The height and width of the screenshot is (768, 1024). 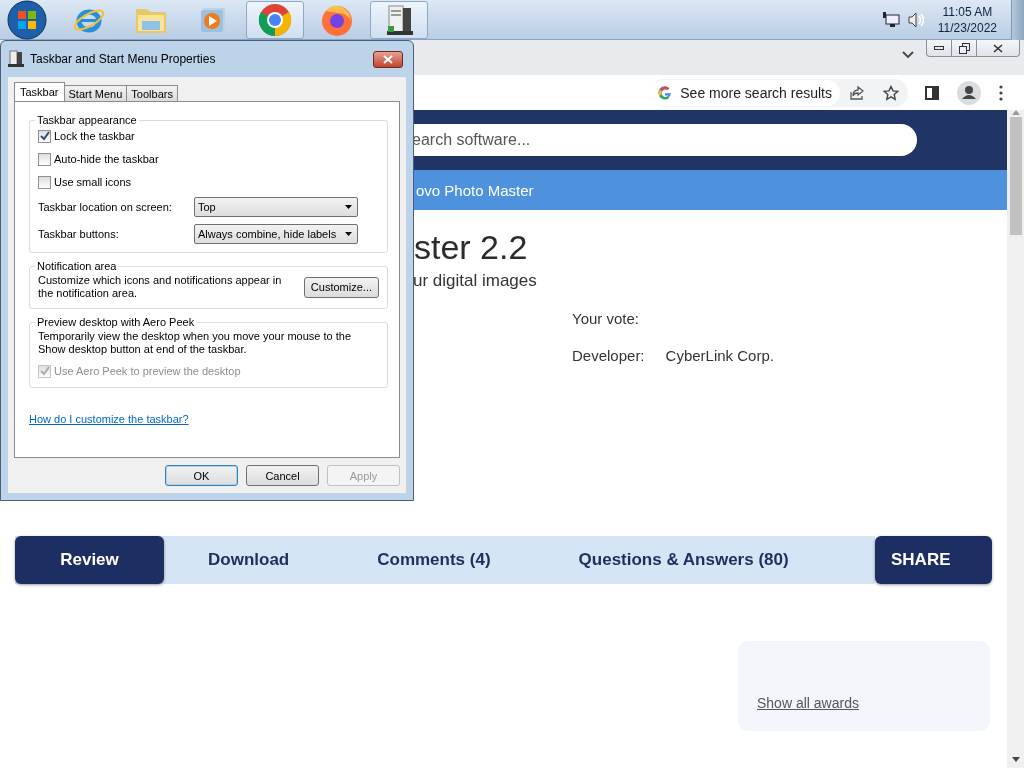 I want to click on side-panel-icon, so click(x=932, y=92).